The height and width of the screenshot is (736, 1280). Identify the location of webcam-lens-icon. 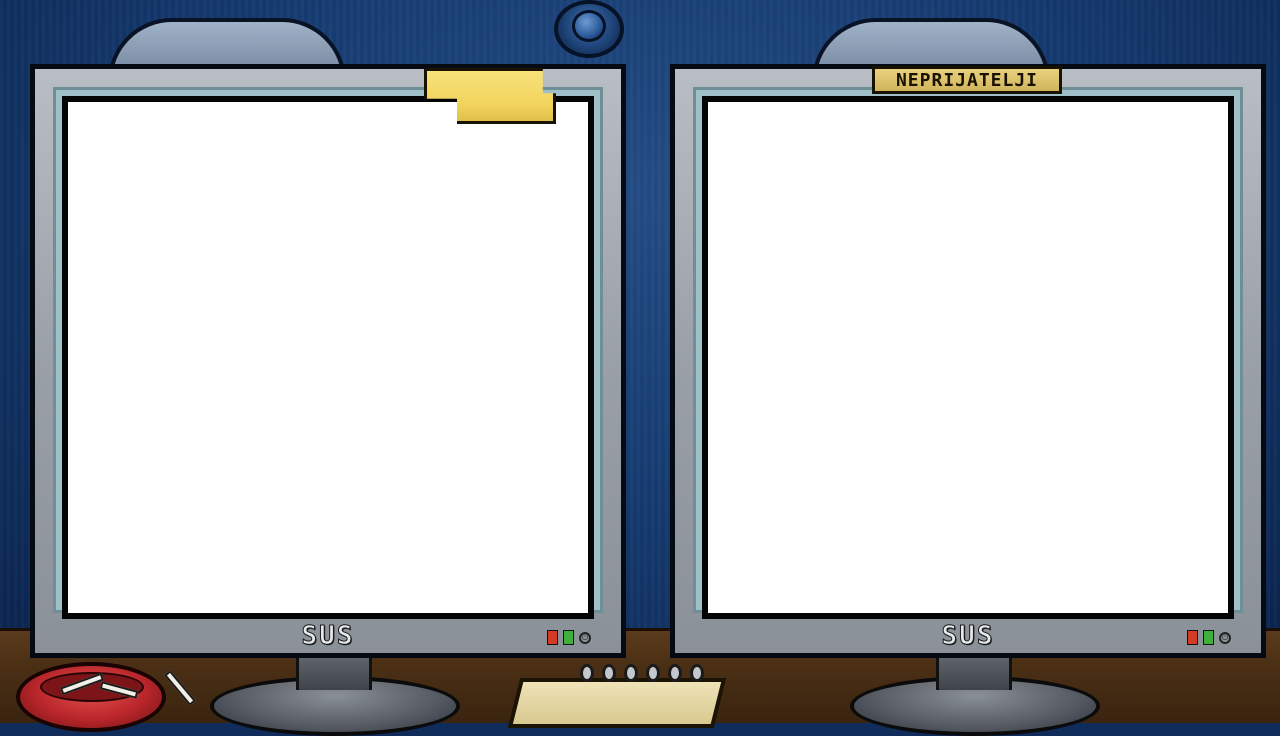
(589, 26).